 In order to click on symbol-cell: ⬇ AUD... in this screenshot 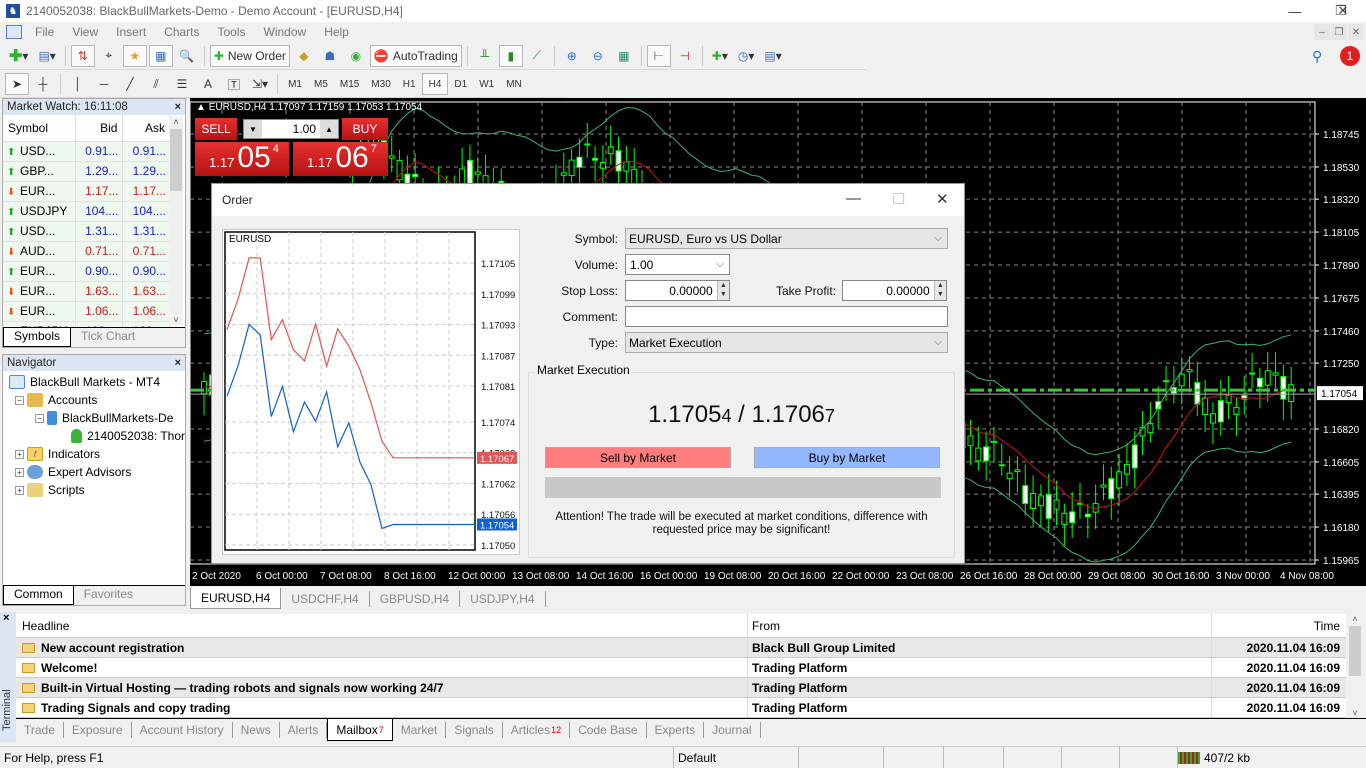, I will do `click(39, 251)`.